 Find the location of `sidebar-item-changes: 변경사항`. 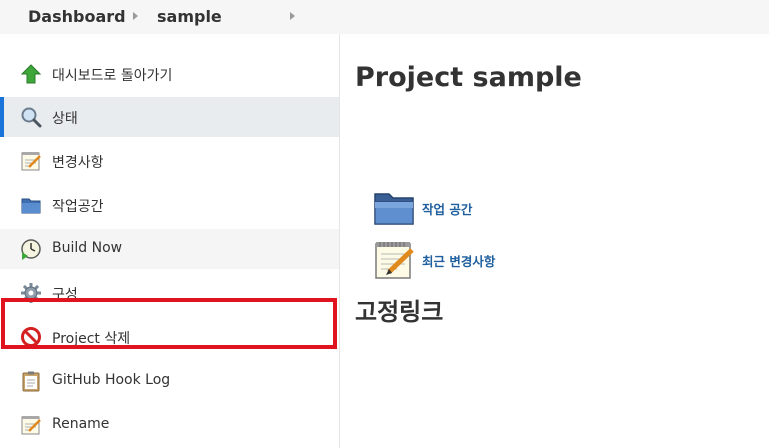

sidebar-item-changes: 변경사항 is located at coordinates (169, 161).